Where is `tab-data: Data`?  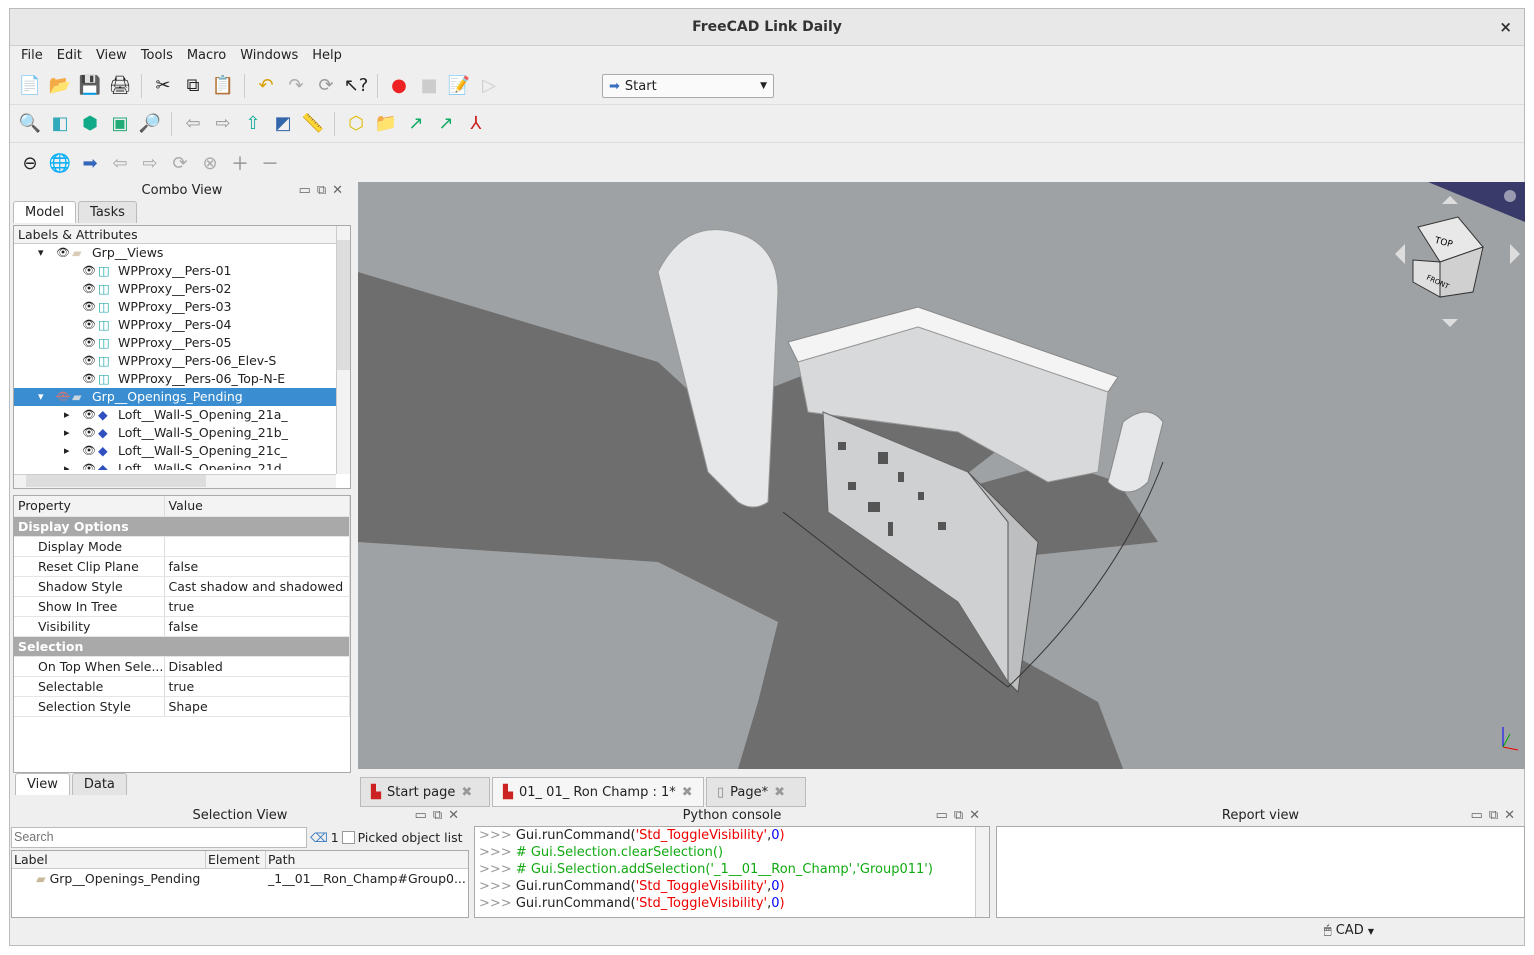 tab-data: Data is located at coordinates (99, 784).